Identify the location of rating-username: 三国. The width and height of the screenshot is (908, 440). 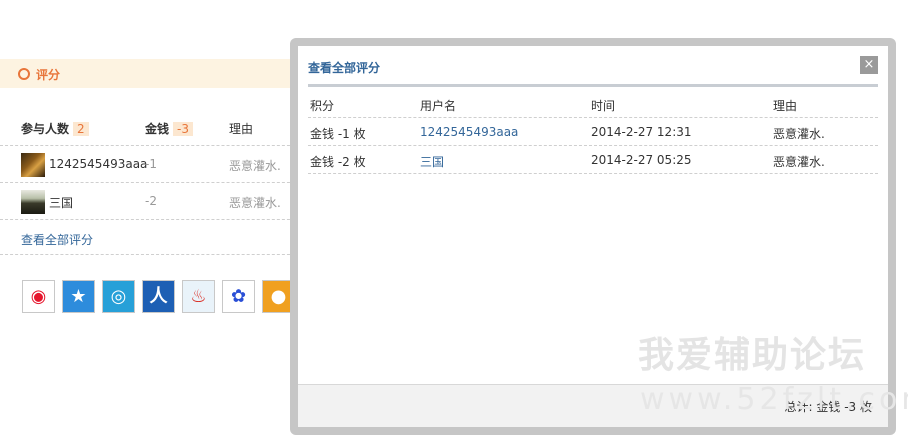
(61, 202).